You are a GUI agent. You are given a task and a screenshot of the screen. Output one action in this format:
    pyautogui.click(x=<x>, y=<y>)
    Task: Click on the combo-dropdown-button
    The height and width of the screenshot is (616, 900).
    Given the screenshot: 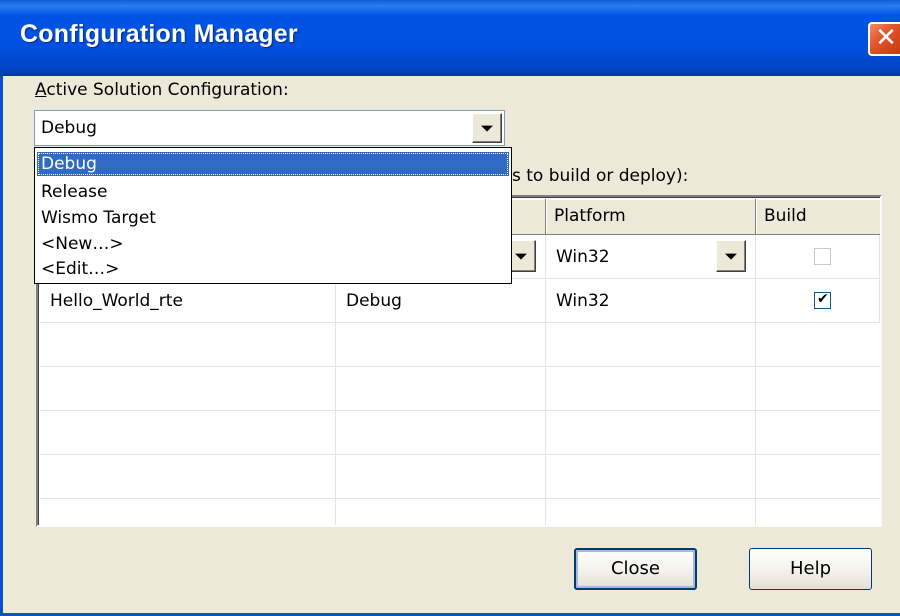 What is the action you would take?
    pyautogui.click(x=487, y=128)
    